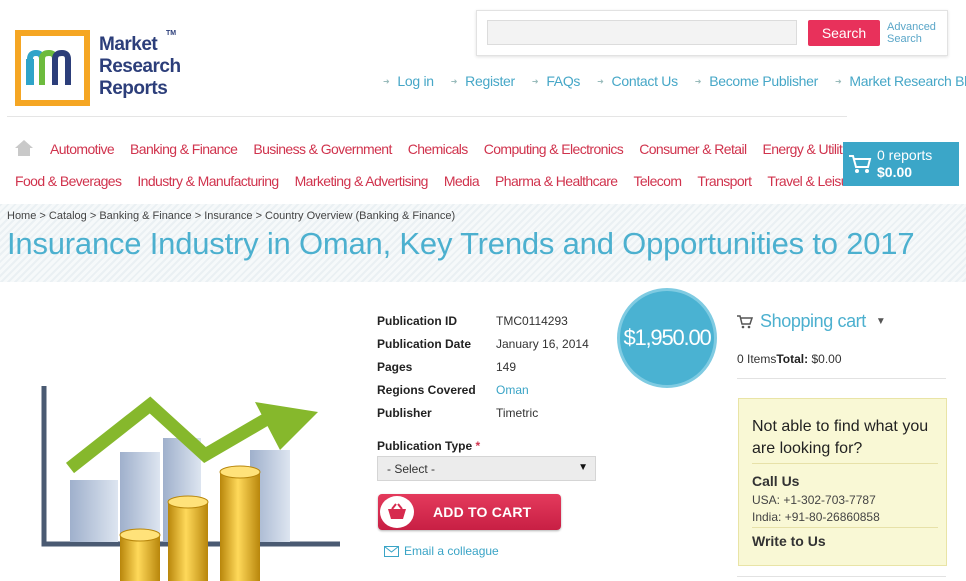 This screenshot has width=966, height=581. I want to click on category-pharma-healthcare: Pharma & Healthcare, so click(556, 181).